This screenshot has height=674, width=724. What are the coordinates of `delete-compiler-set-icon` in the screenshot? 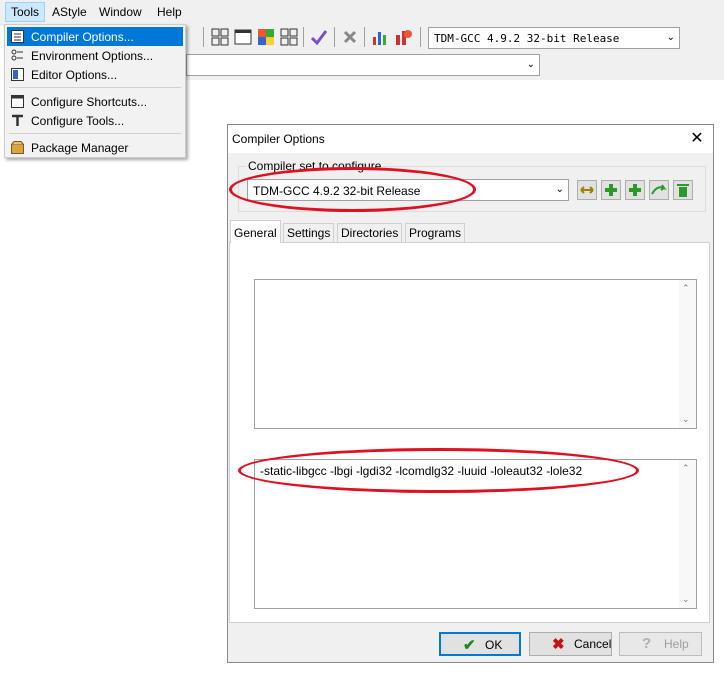 It's located at (683, 190).